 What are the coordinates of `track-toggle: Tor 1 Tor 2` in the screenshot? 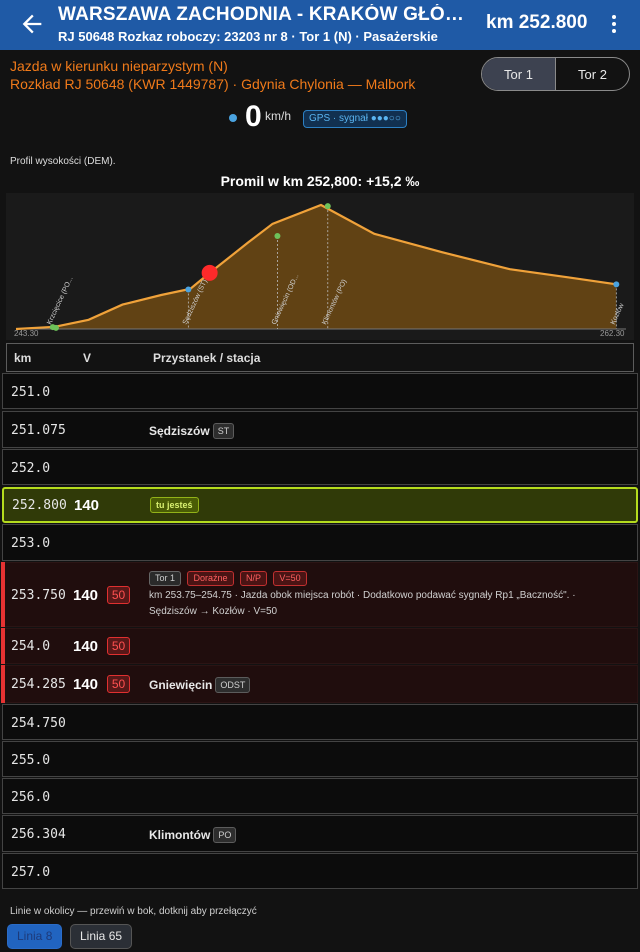 It's located at (555, 74).